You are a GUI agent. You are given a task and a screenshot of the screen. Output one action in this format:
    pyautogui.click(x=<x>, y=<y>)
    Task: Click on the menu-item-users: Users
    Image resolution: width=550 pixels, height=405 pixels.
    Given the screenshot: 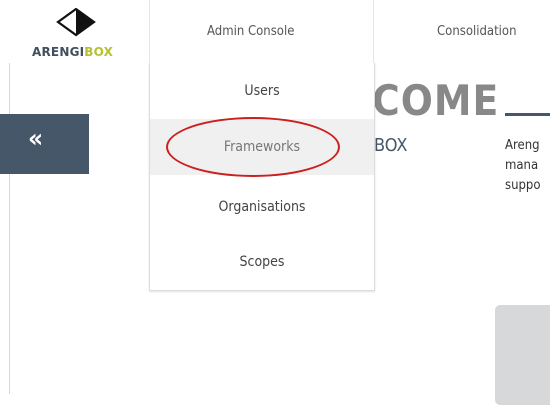 What is the action you would take?
    pyautogui.click(x=262, y=91)
    